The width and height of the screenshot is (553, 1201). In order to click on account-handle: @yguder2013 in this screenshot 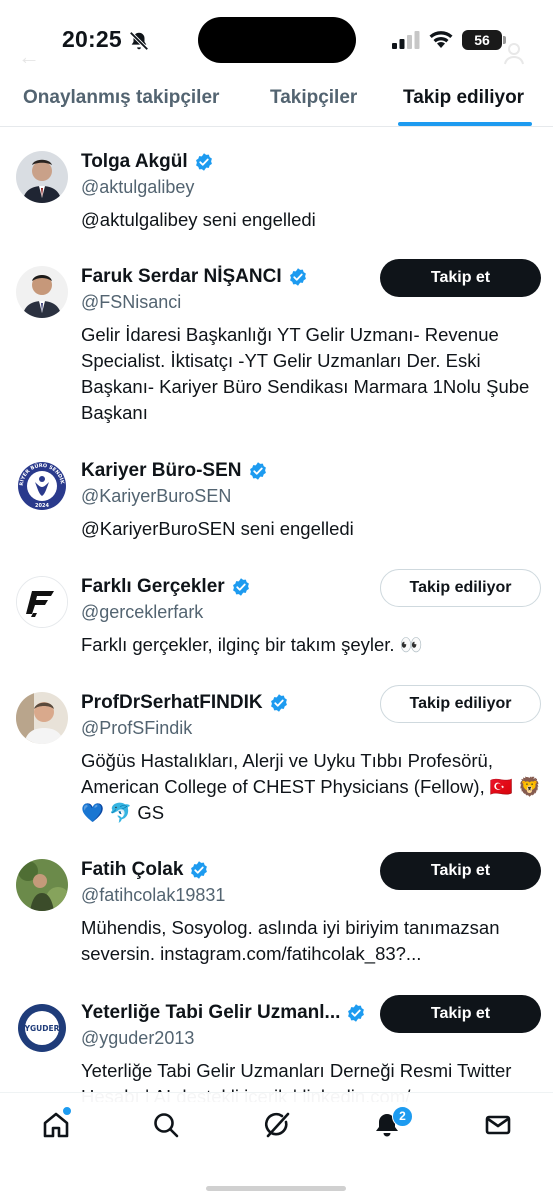, I will do `click(138, 1038)`.